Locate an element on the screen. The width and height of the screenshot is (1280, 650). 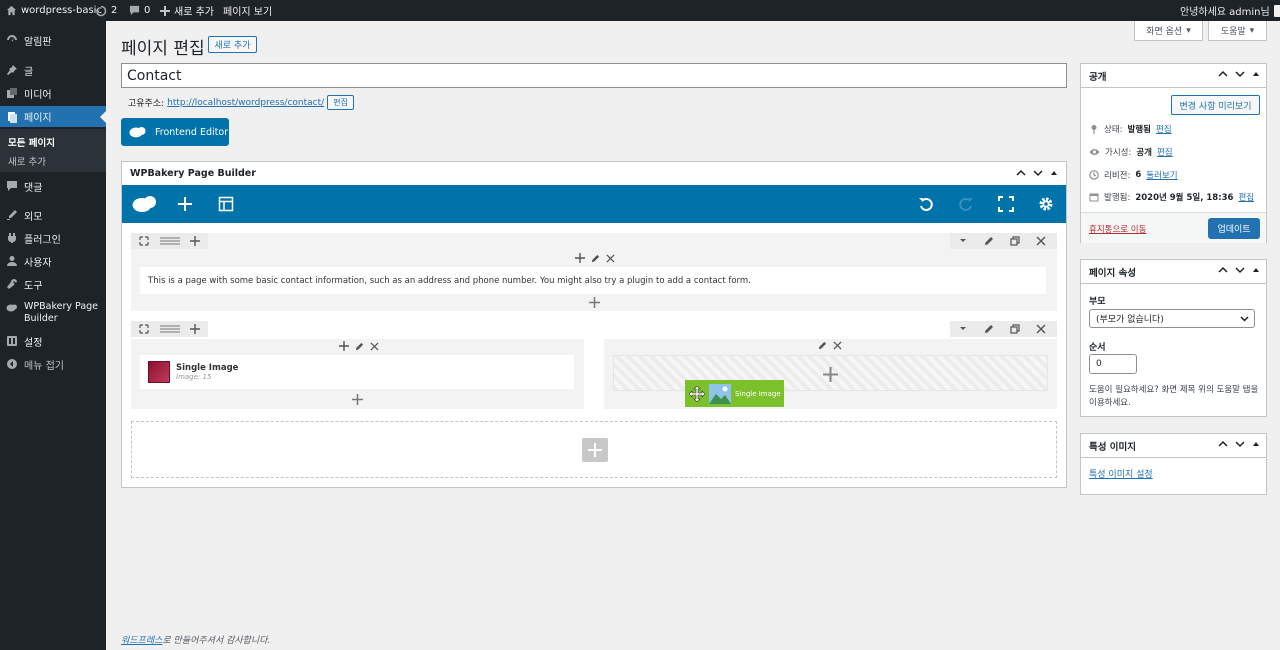
post-title-input: Contact is located at coordinates (594, 75).